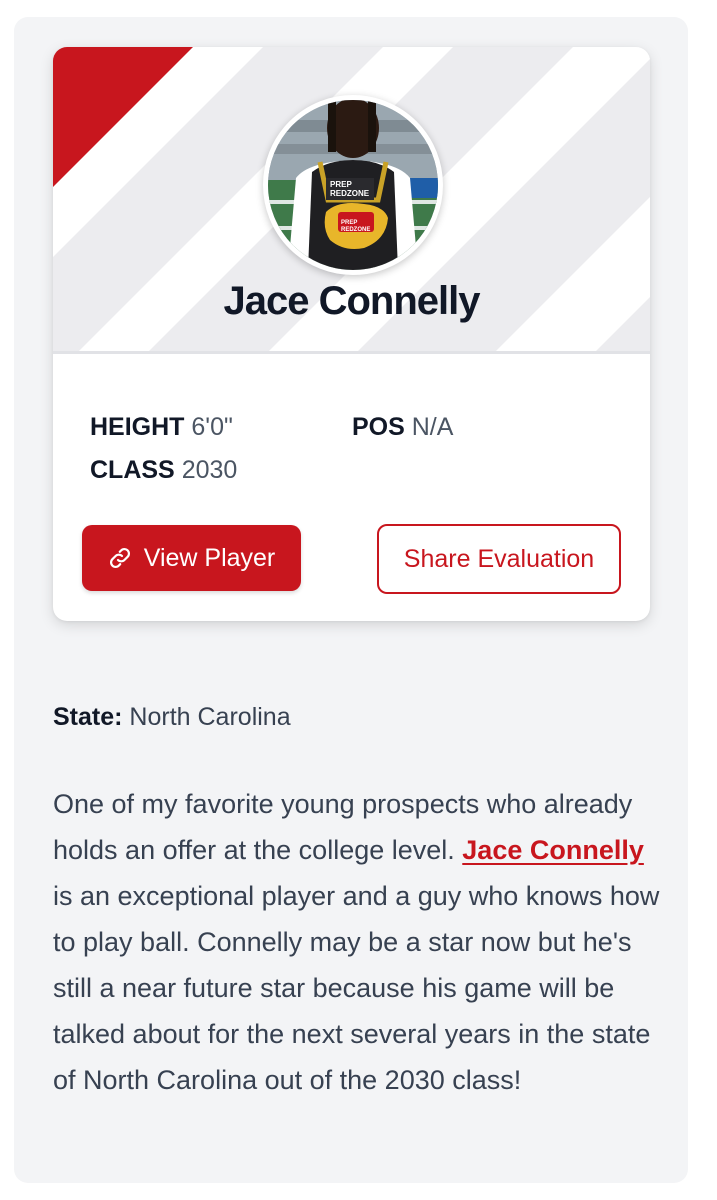  I want to click on stat-height-label: HEIGHT, so click(137, 427).